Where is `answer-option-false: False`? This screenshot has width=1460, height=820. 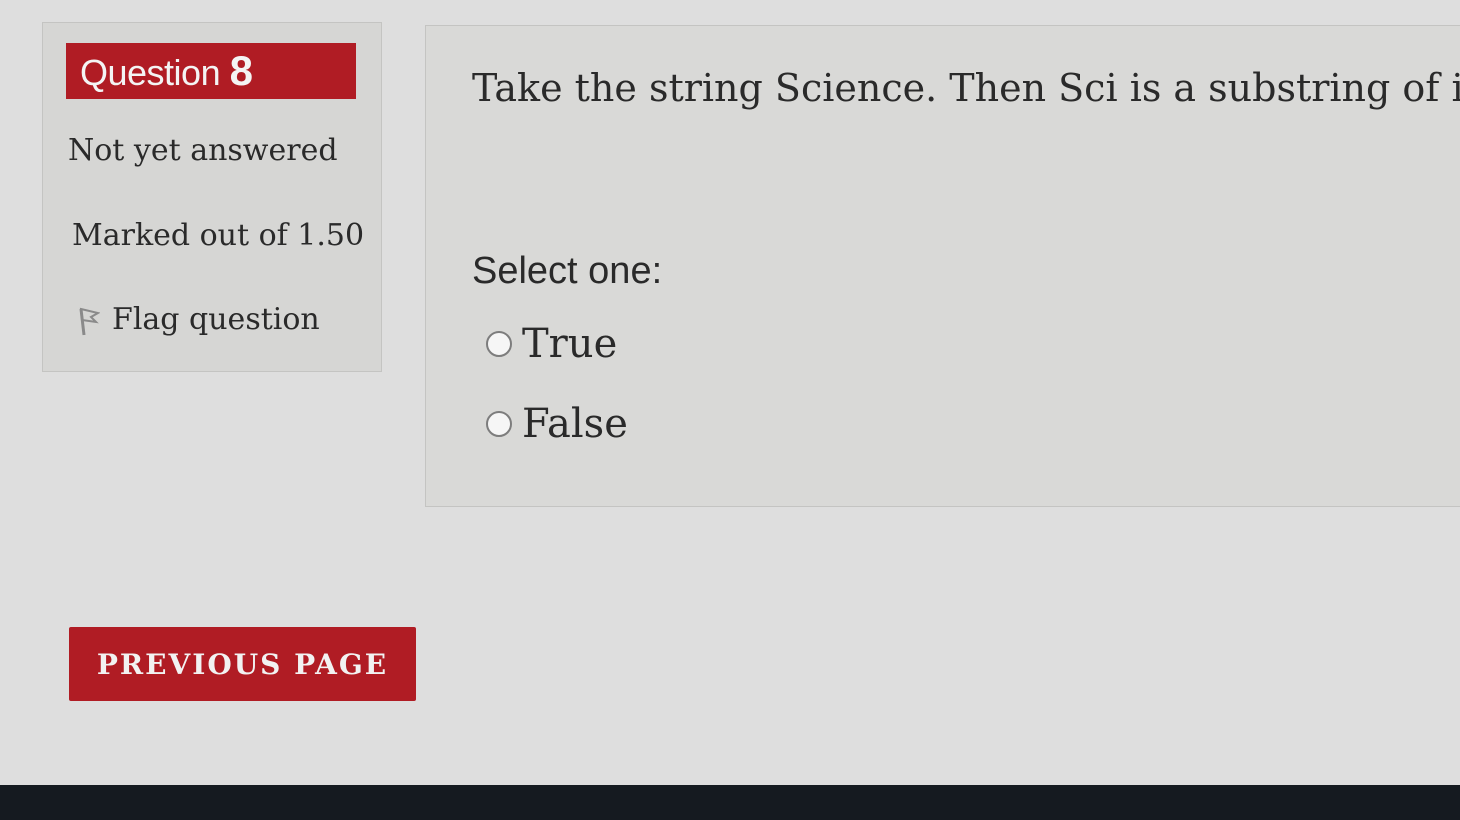 answer-option-false: False is located at coordinates (557, 424).